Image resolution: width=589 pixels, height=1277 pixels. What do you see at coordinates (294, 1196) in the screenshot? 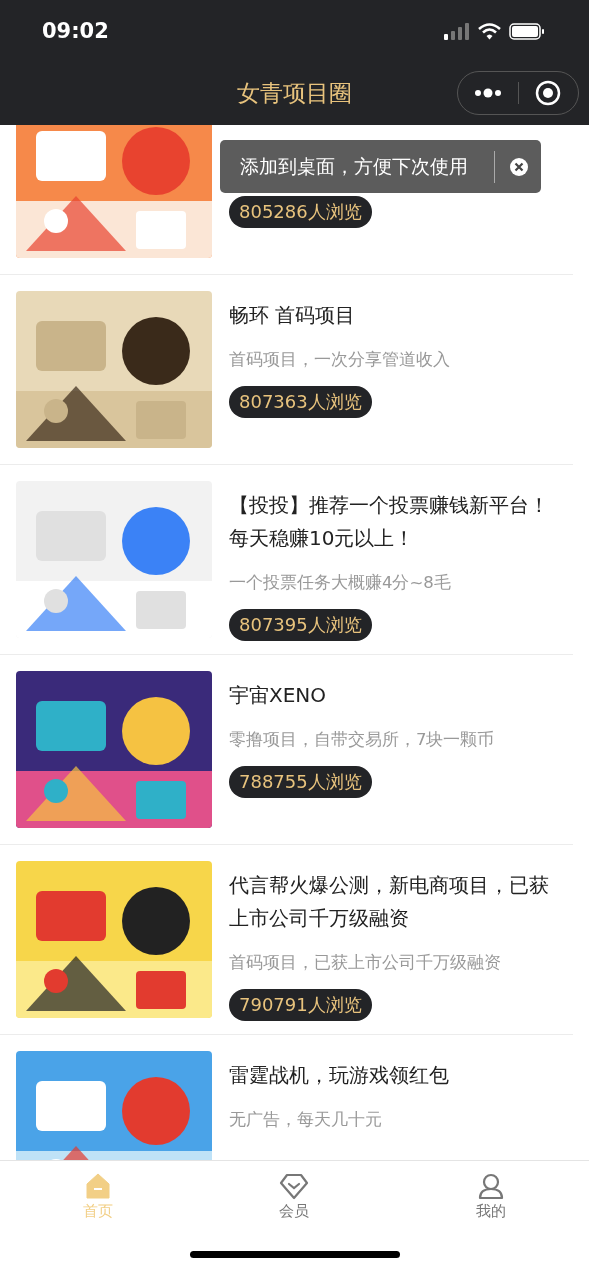
I see `tab: 会员` at bounding box center [294, 1196].